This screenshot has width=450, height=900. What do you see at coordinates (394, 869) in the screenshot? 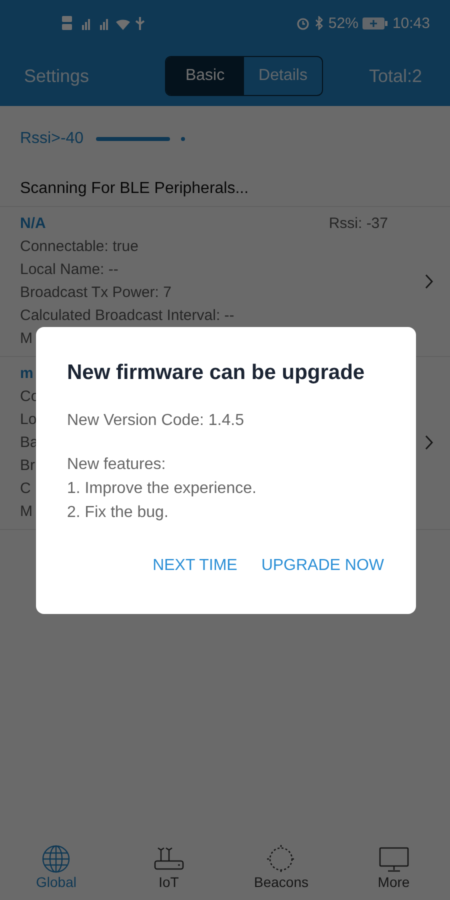
I see `nav-tab: More` at bounding box center [394, 869].